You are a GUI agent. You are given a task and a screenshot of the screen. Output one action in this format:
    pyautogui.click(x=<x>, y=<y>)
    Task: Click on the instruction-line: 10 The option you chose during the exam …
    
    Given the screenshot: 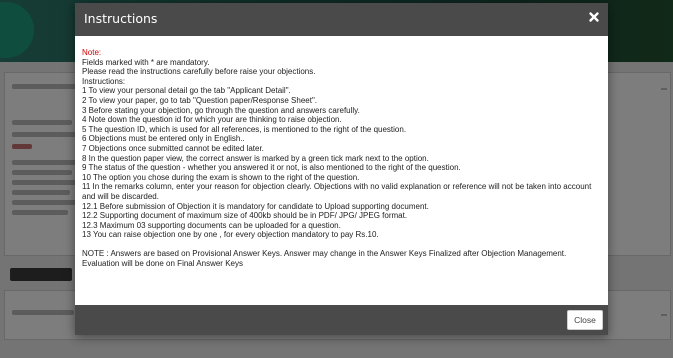 What is the action you would take?
    pyautogui.click(x=221, y=177)
    